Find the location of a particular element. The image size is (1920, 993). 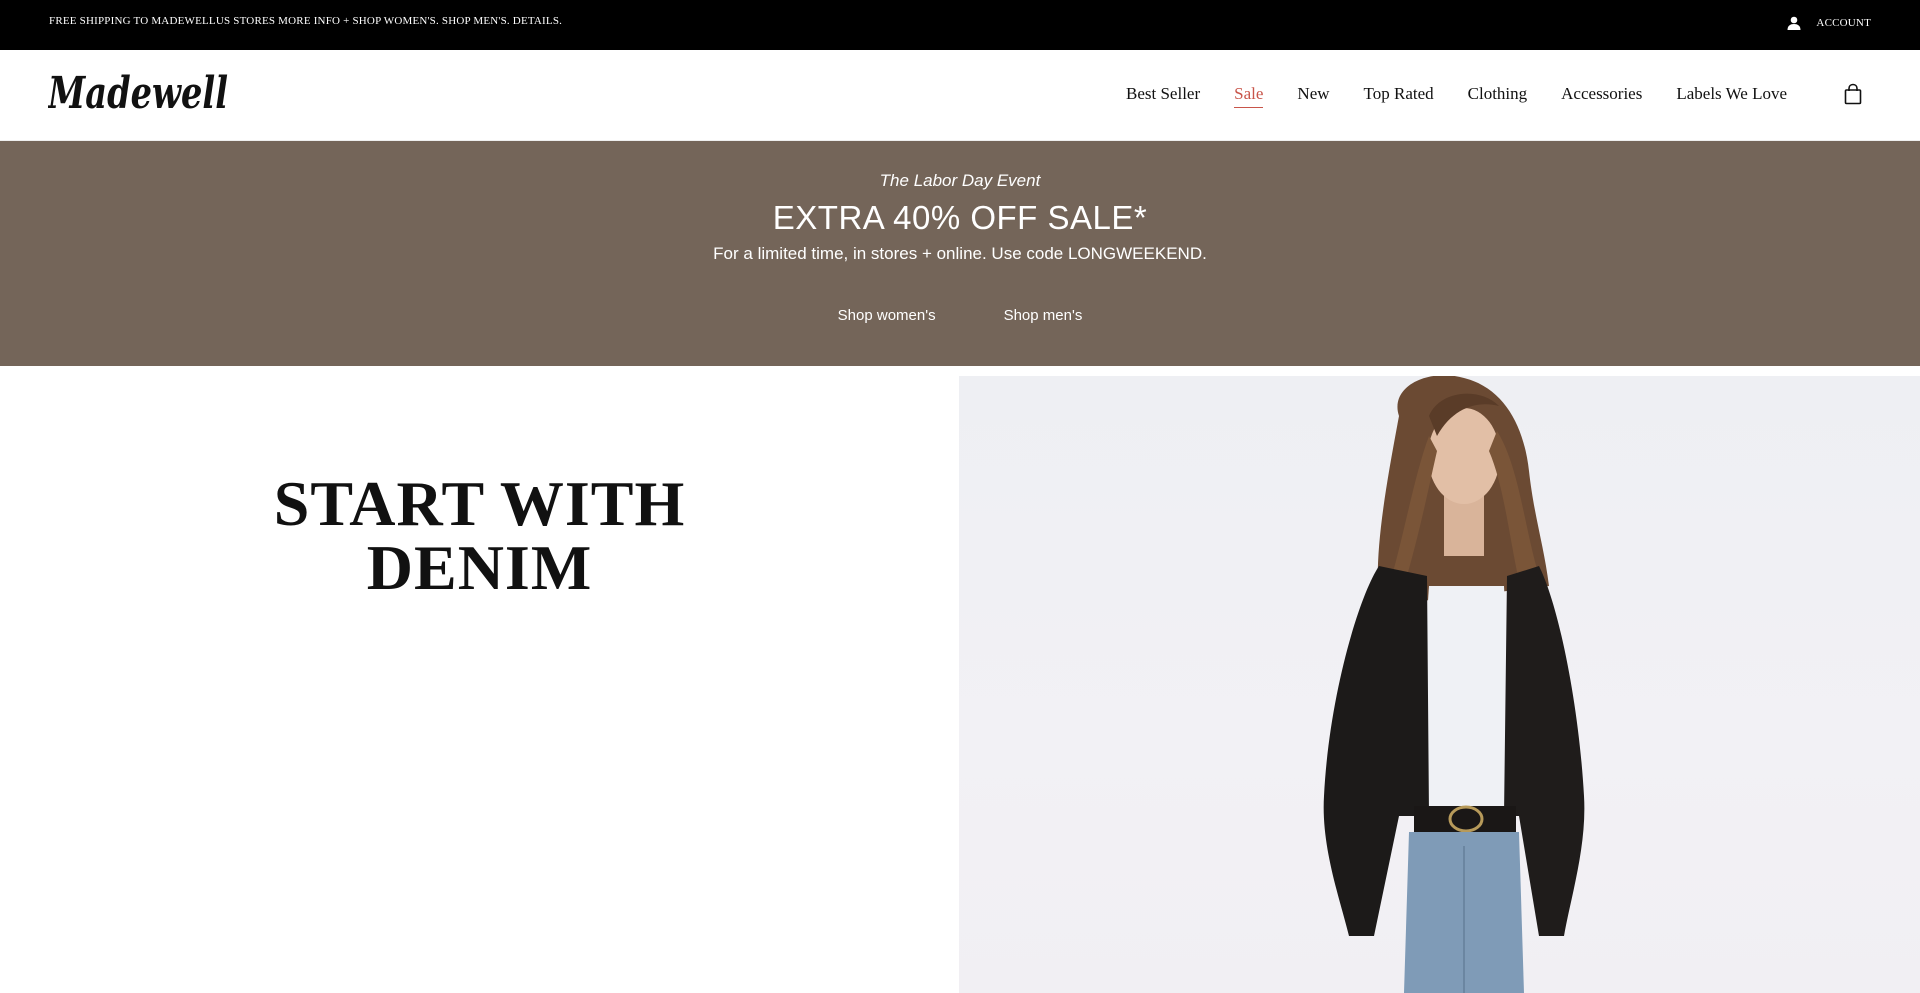

svg-text: Madewell is located at coordinates (138, 94).